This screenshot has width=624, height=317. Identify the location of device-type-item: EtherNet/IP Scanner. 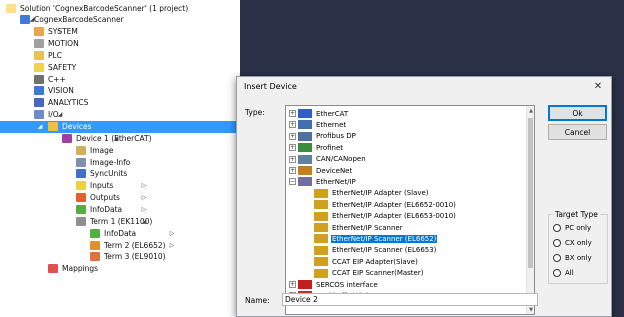
(359, 227).